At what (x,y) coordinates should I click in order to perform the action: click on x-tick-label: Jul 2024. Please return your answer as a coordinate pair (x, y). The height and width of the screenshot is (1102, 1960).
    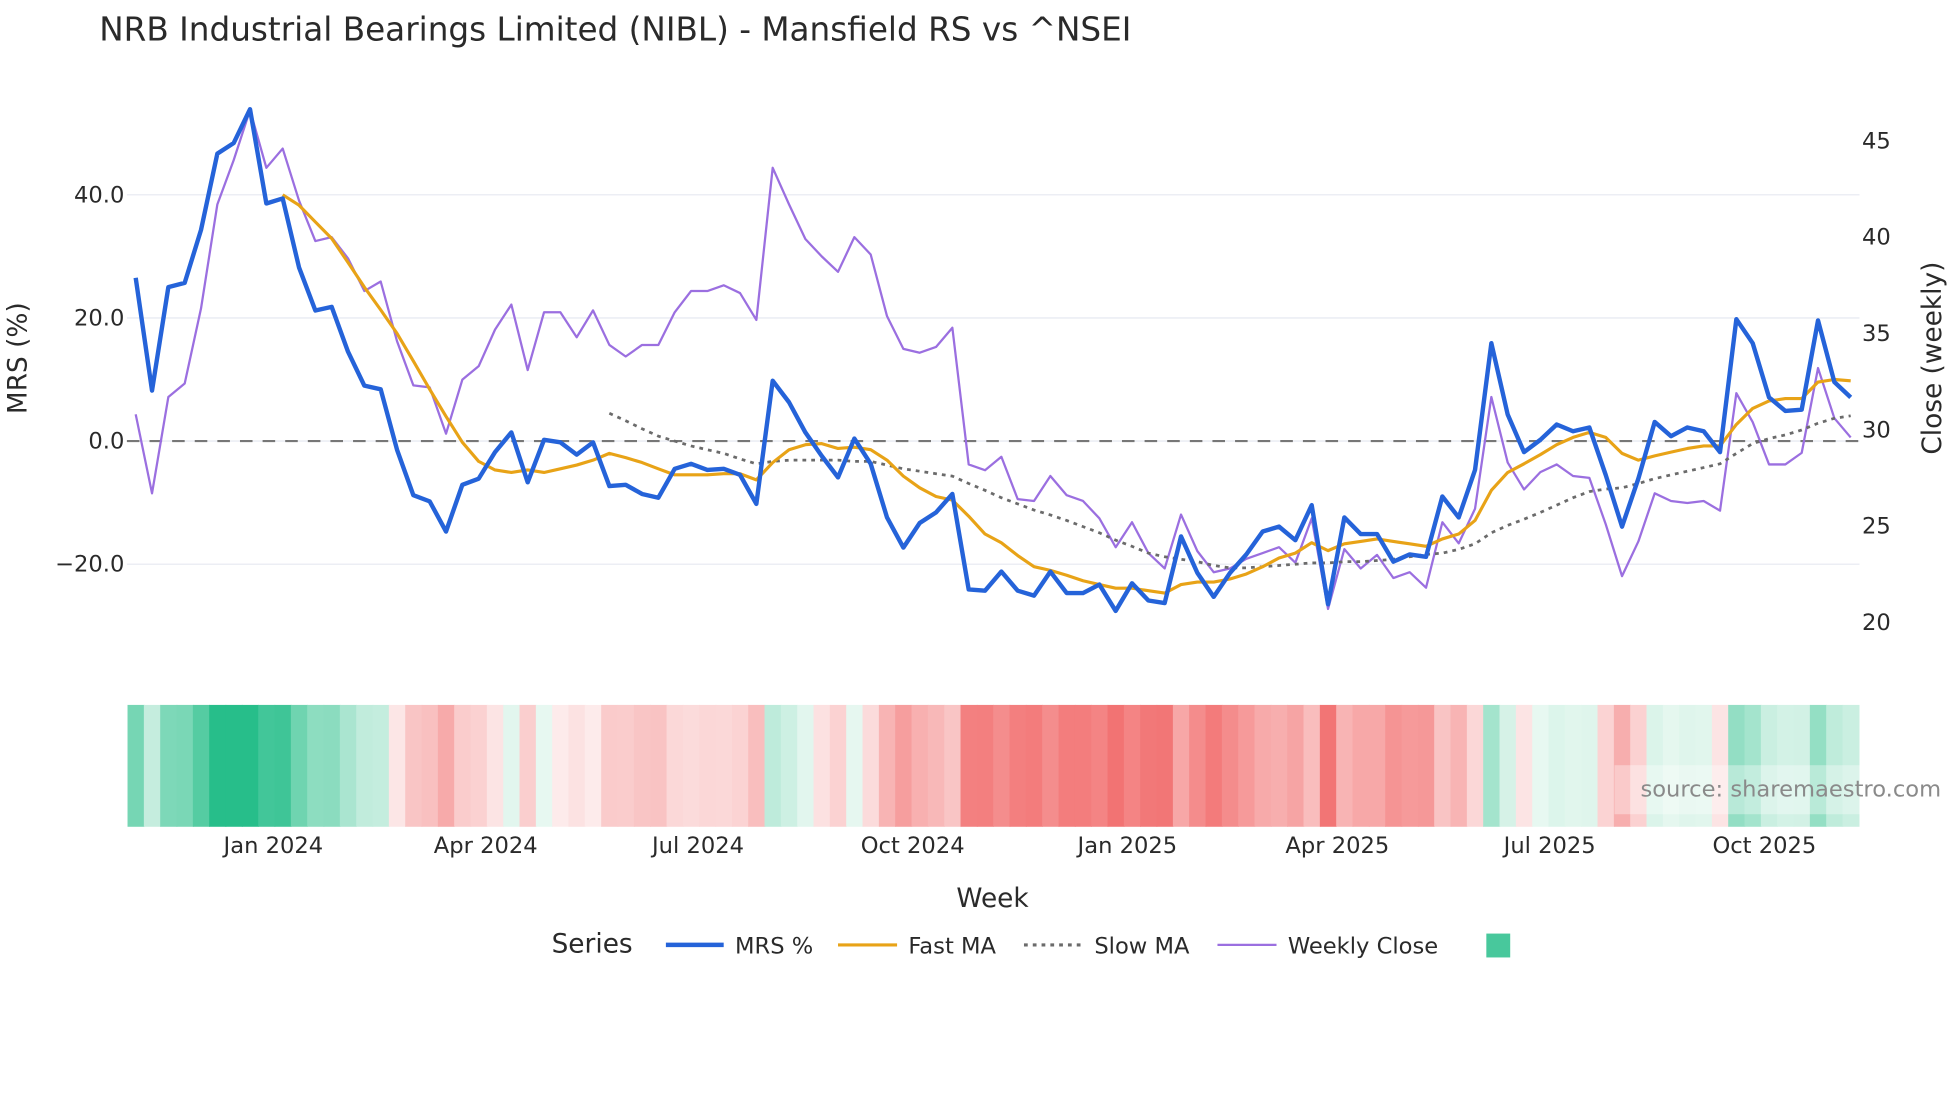
    Looking at the image, I should click on (697, 846).